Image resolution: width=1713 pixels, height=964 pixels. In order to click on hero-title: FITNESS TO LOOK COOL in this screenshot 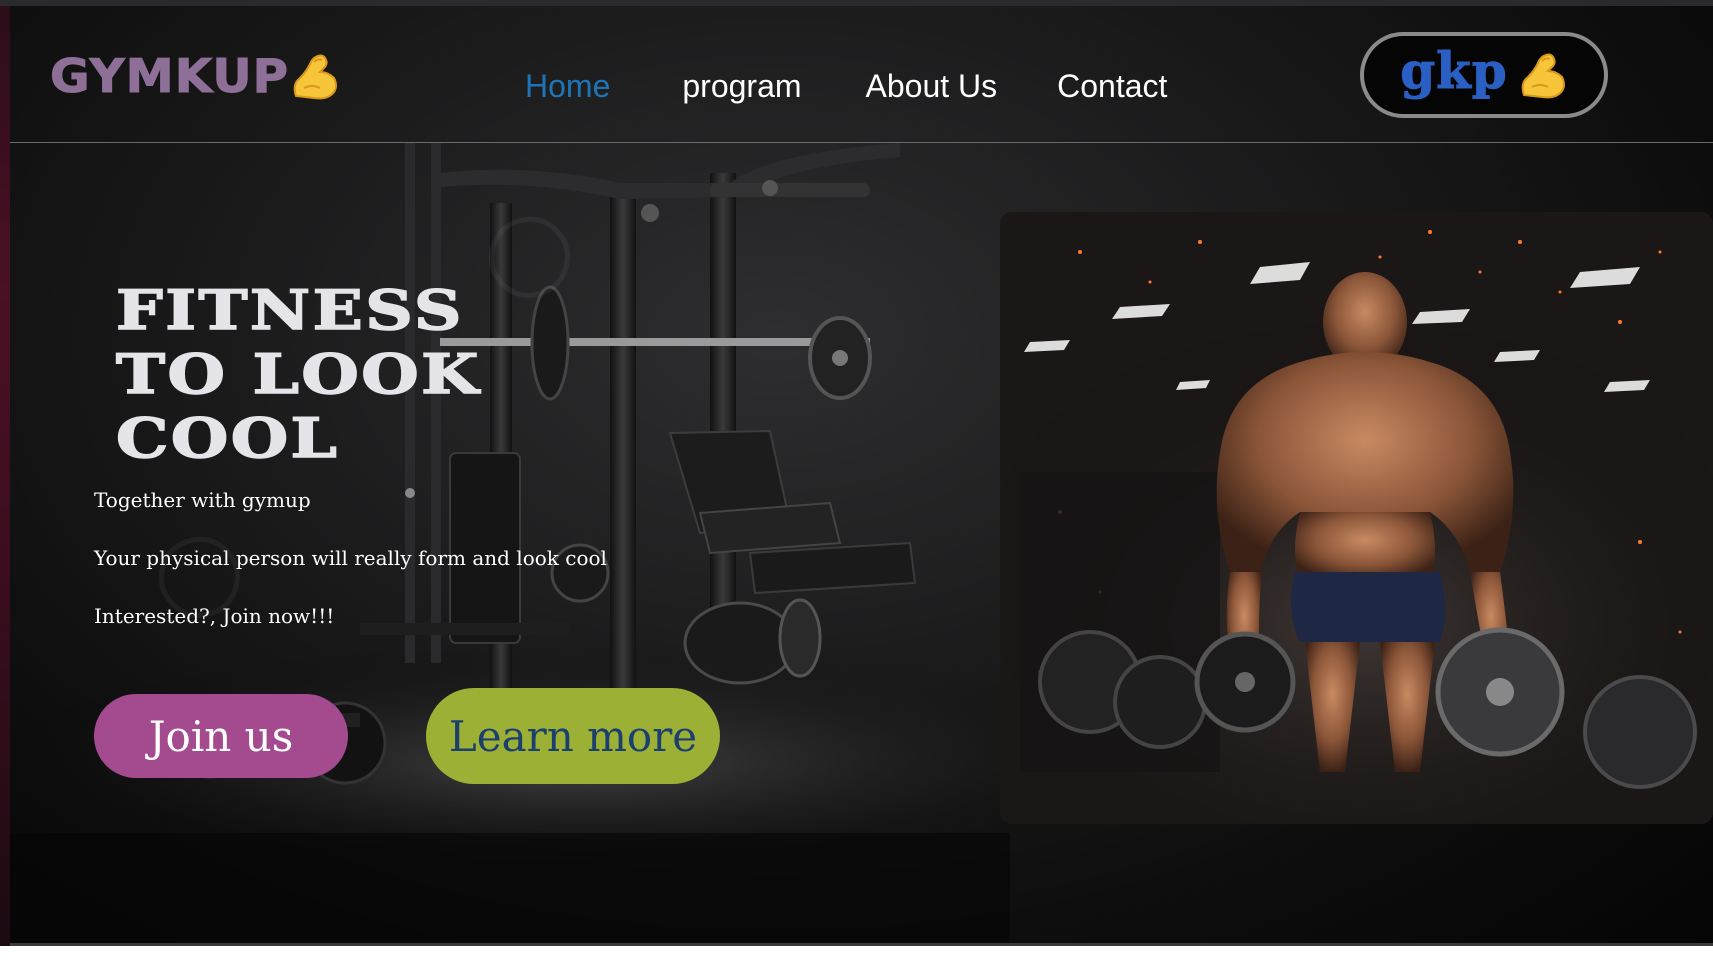, I will do `click(432, 374)`.